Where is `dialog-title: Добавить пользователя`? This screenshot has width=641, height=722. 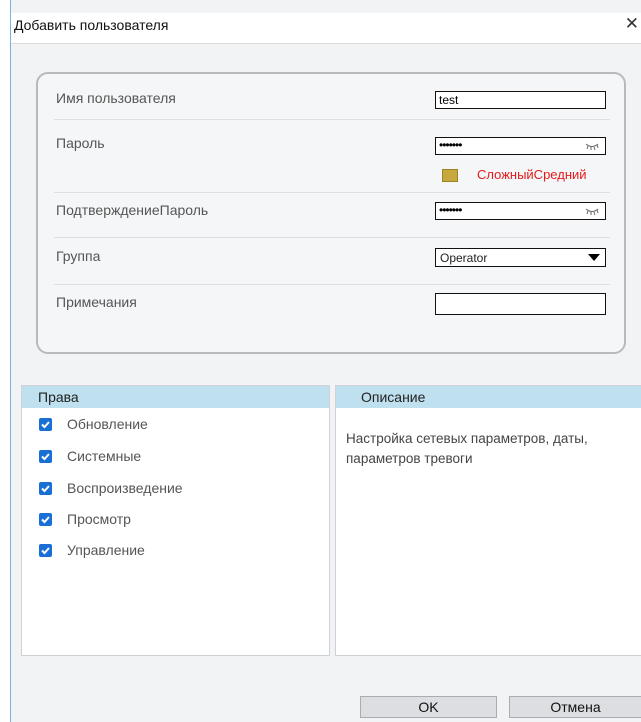 dialog-title: Добавить пользователя is located at coordinates (91, 25).